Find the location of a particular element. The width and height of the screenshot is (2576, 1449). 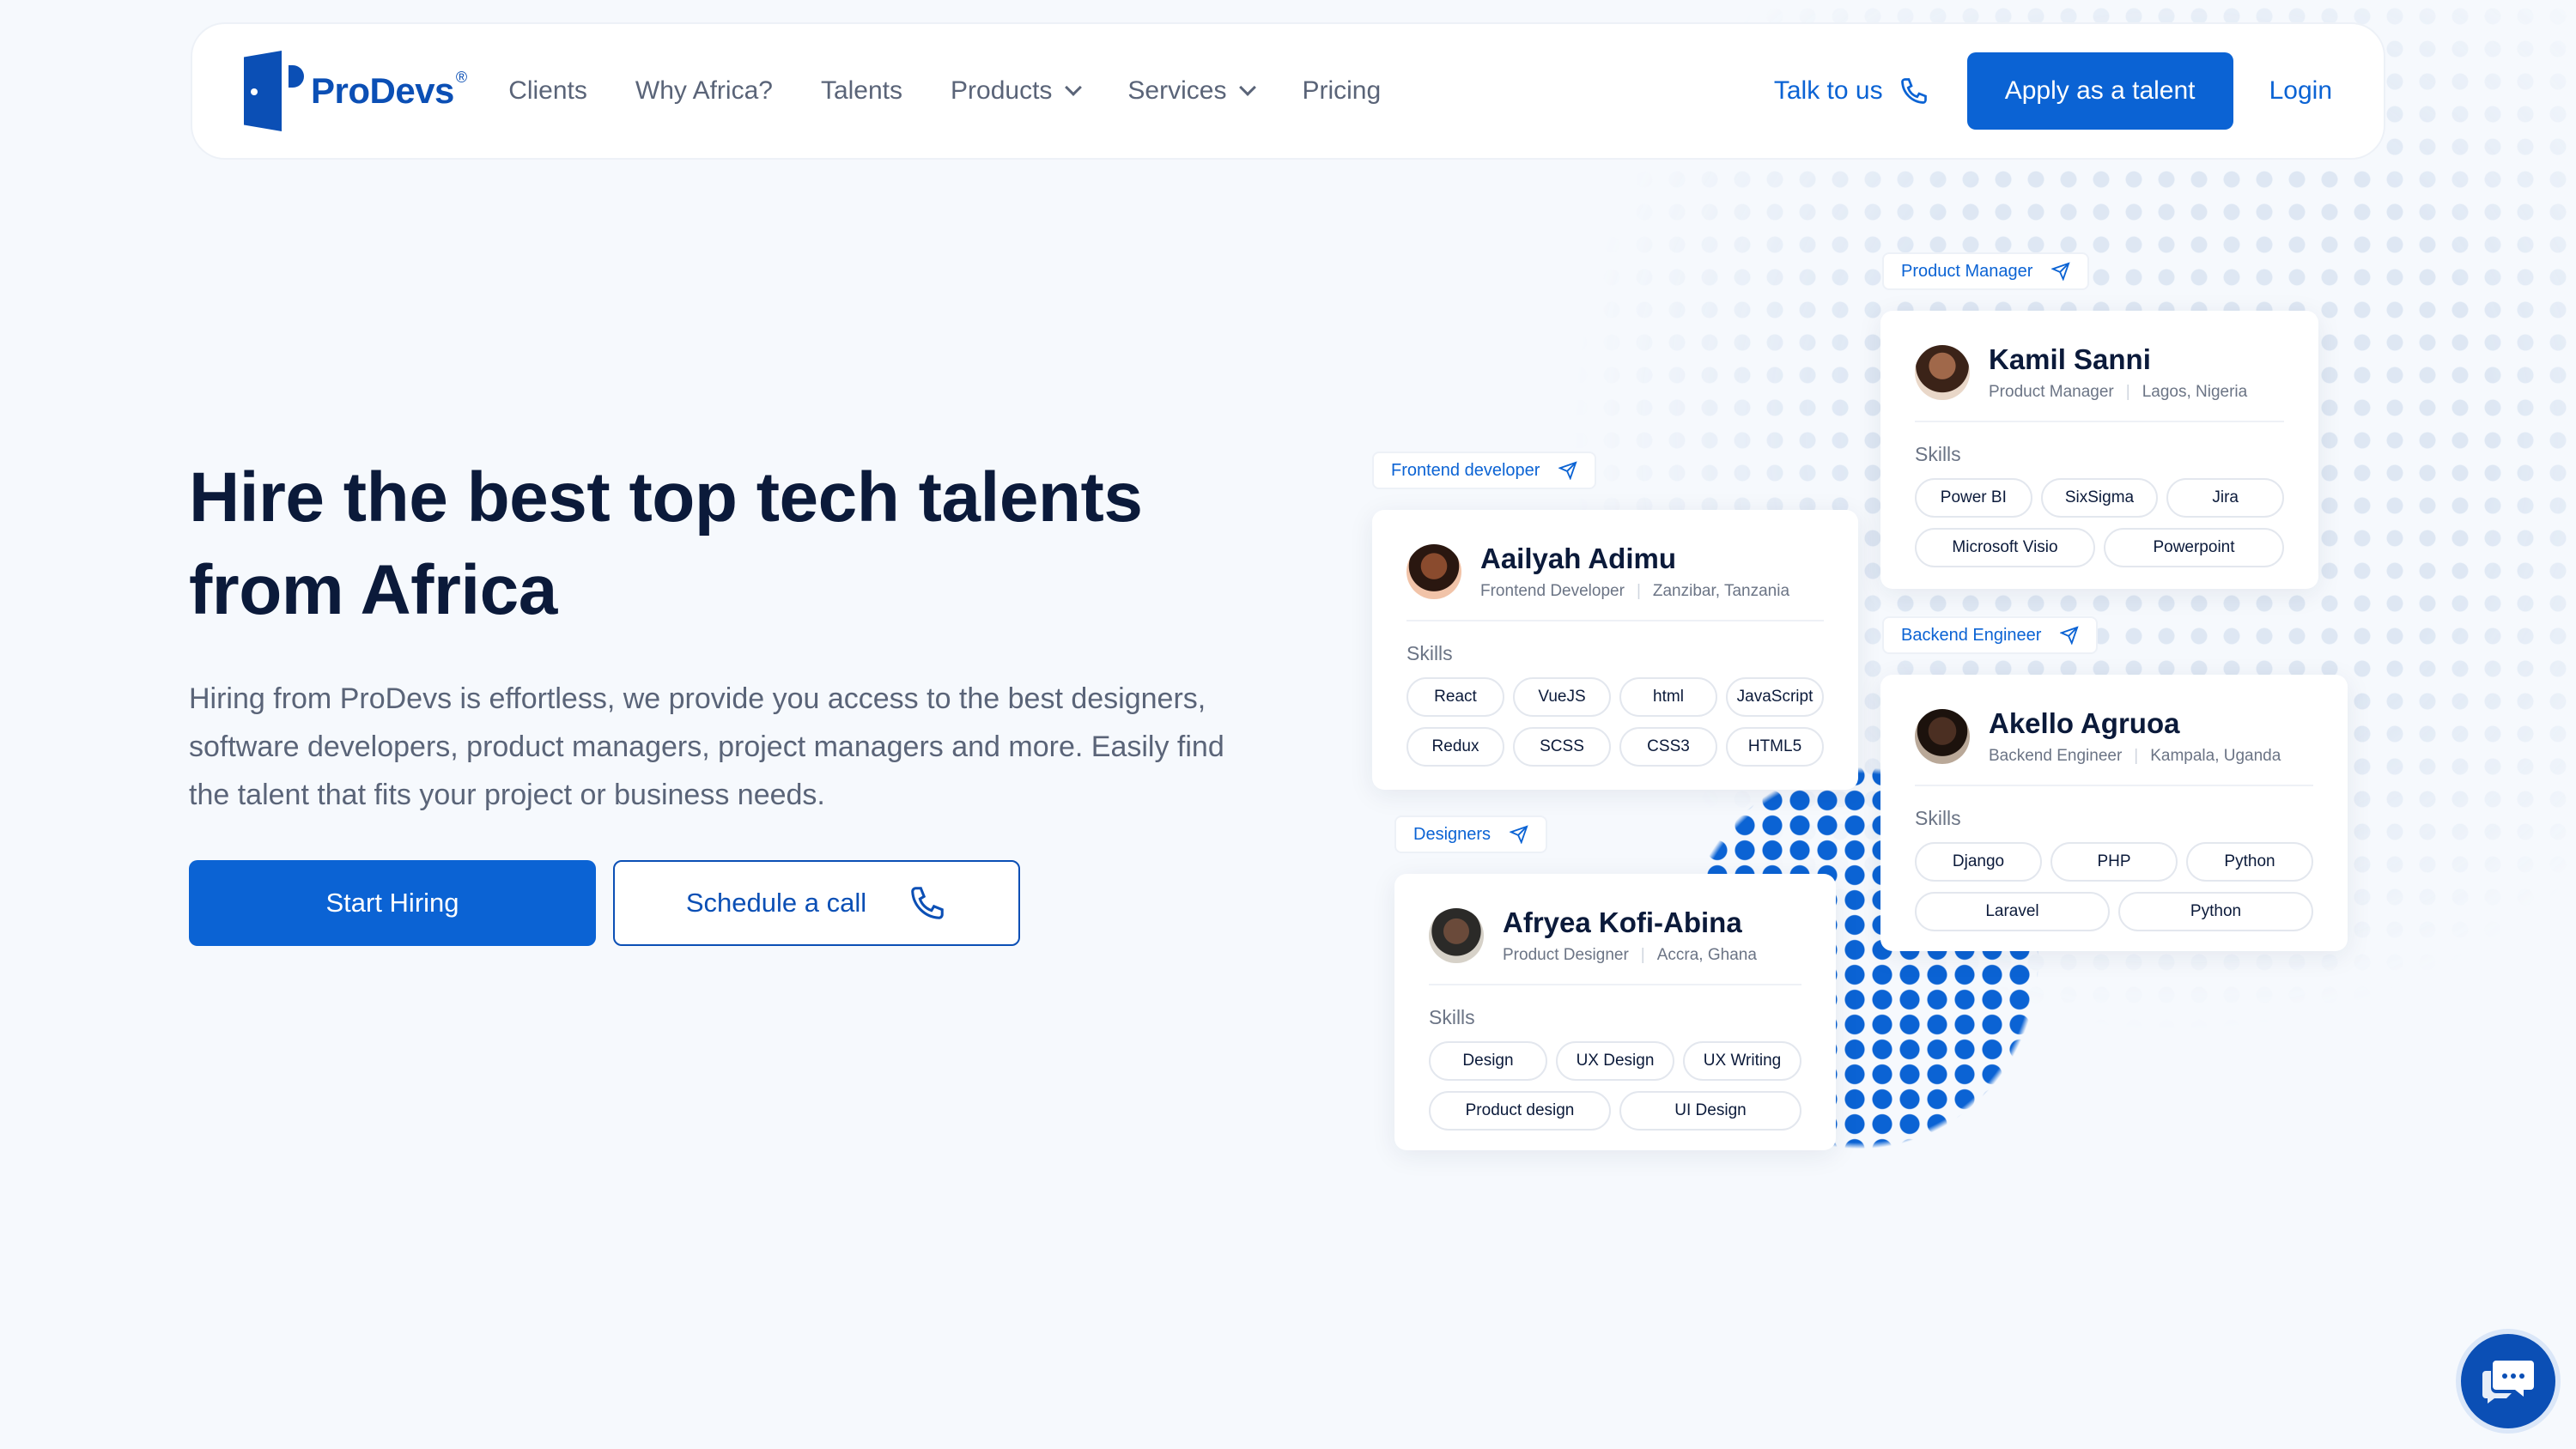

brand-name: ProDevs is located at coordinates (382, 90).